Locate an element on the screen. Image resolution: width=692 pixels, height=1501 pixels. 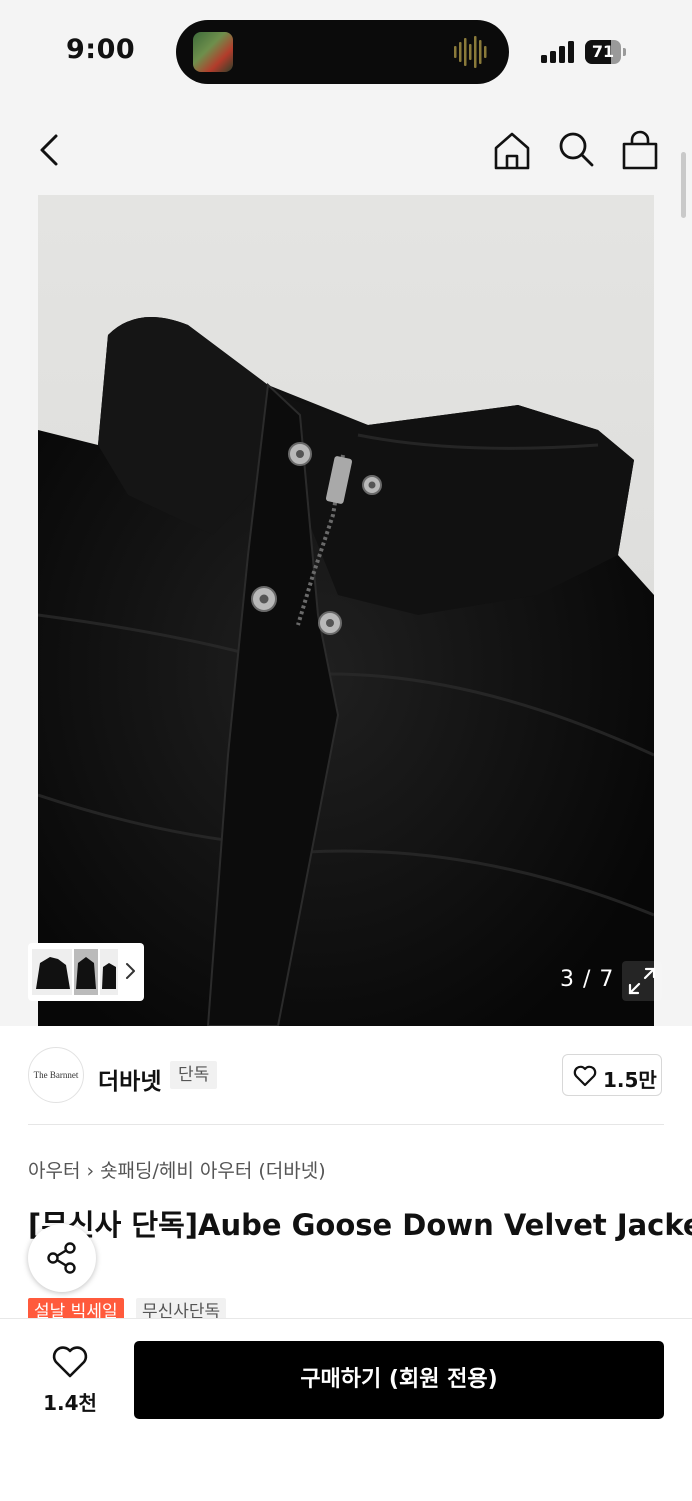
top-navigation is located at coordinates (346, 147).